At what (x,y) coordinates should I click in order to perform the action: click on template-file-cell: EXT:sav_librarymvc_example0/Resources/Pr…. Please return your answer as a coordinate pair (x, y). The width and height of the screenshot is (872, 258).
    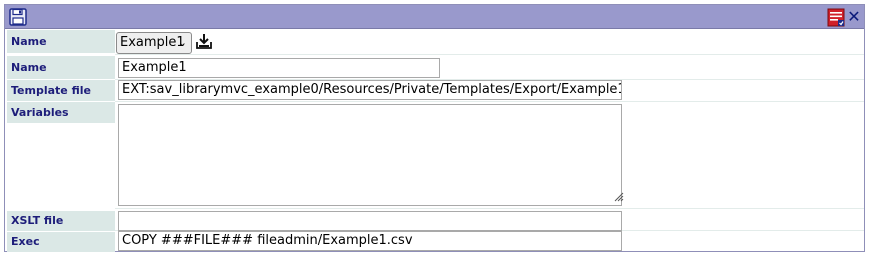
    Looking at the image, I should click on (489, 91).